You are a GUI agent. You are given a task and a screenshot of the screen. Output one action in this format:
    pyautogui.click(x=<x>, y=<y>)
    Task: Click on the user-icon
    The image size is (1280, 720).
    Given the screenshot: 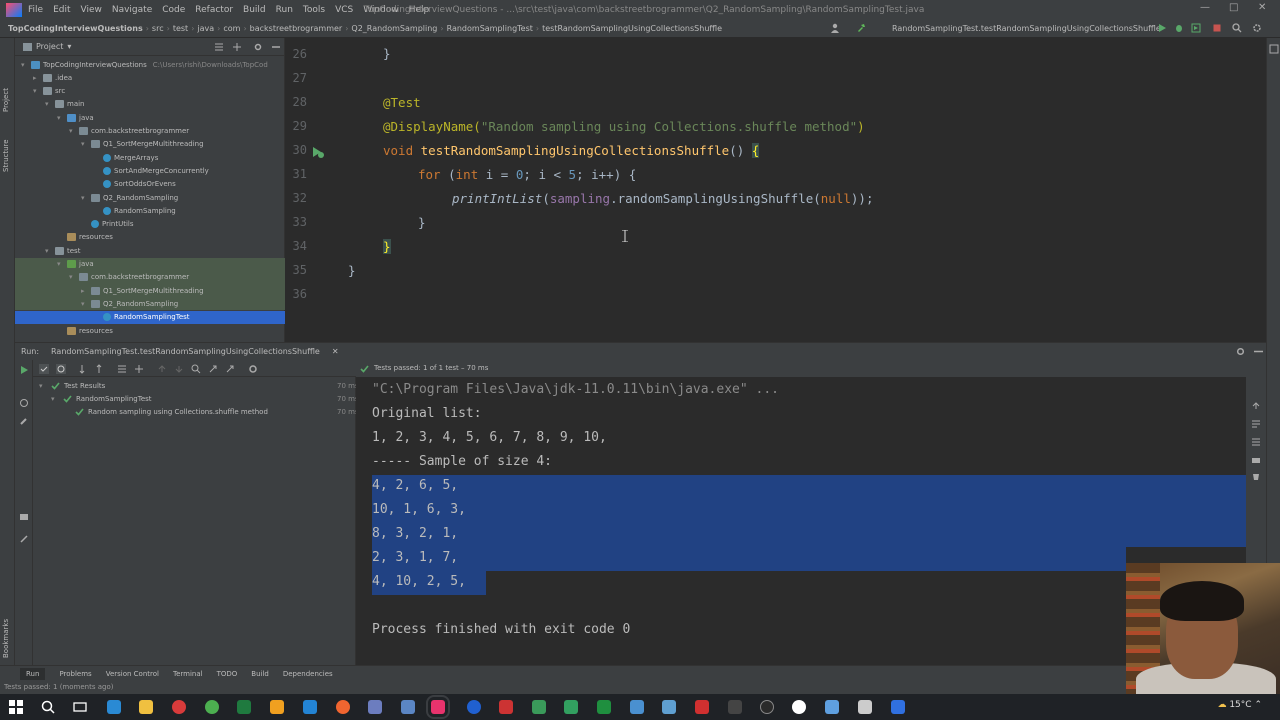 What is the action you would take?
    pyautogui.click(x=835, y=28)
    